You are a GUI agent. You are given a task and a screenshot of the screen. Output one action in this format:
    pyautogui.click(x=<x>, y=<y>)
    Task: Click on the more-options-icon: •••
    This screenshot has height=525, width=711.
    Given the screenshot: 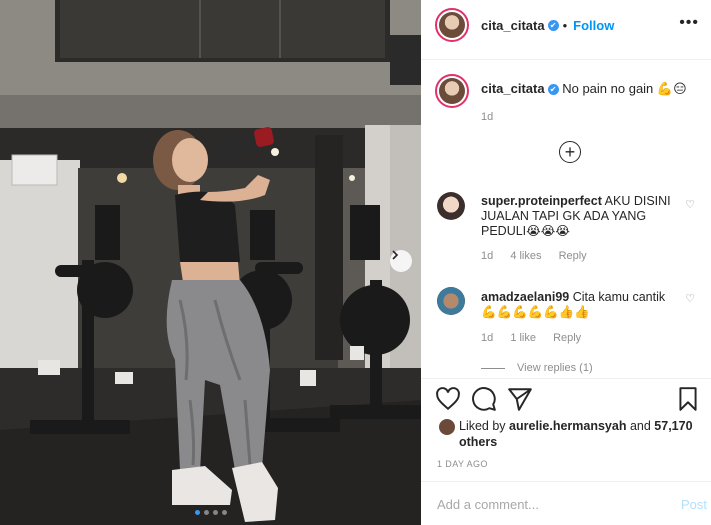 What is the action you would take?
    pyautogui.click(x=689, y=23)
    